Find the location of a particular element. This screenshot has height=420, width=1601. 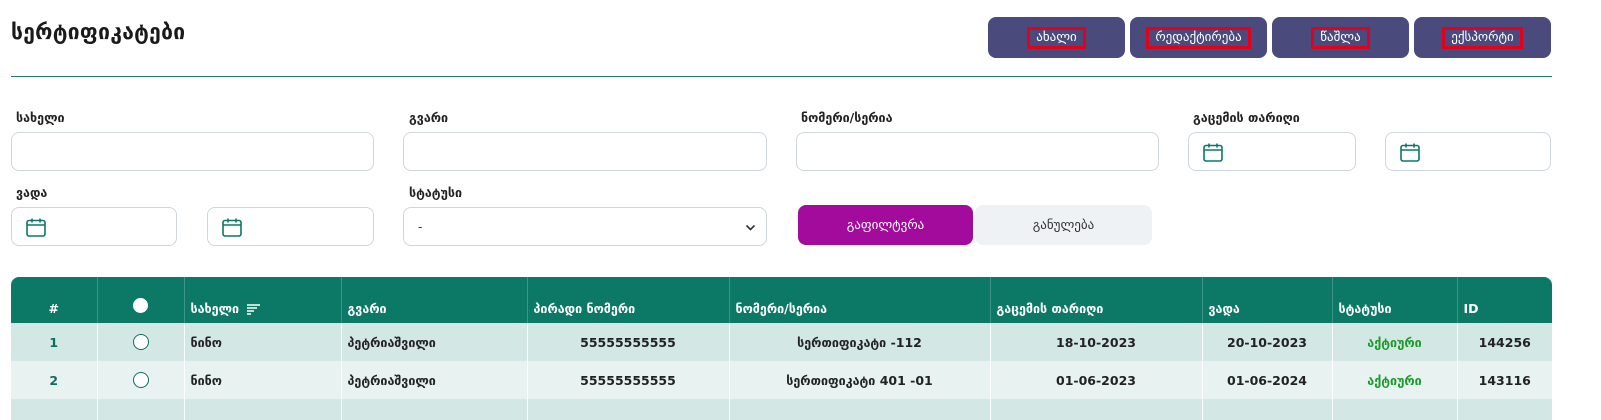

cell-expiry: 01-06-2024 is located at coordinates (1267, 380).